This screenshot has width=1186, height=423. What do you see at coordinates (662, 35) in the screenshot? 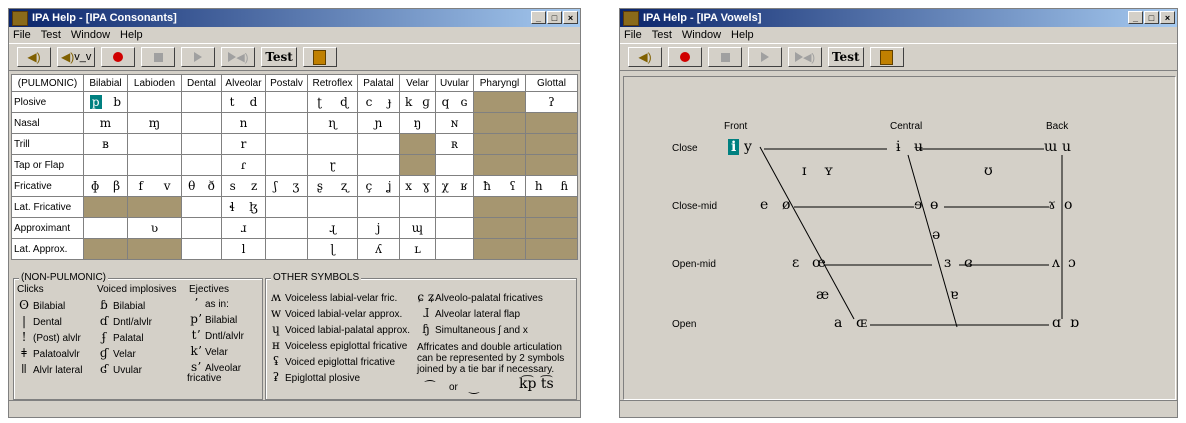
I see `menu-test: Test` at bounding box center [662, 35].